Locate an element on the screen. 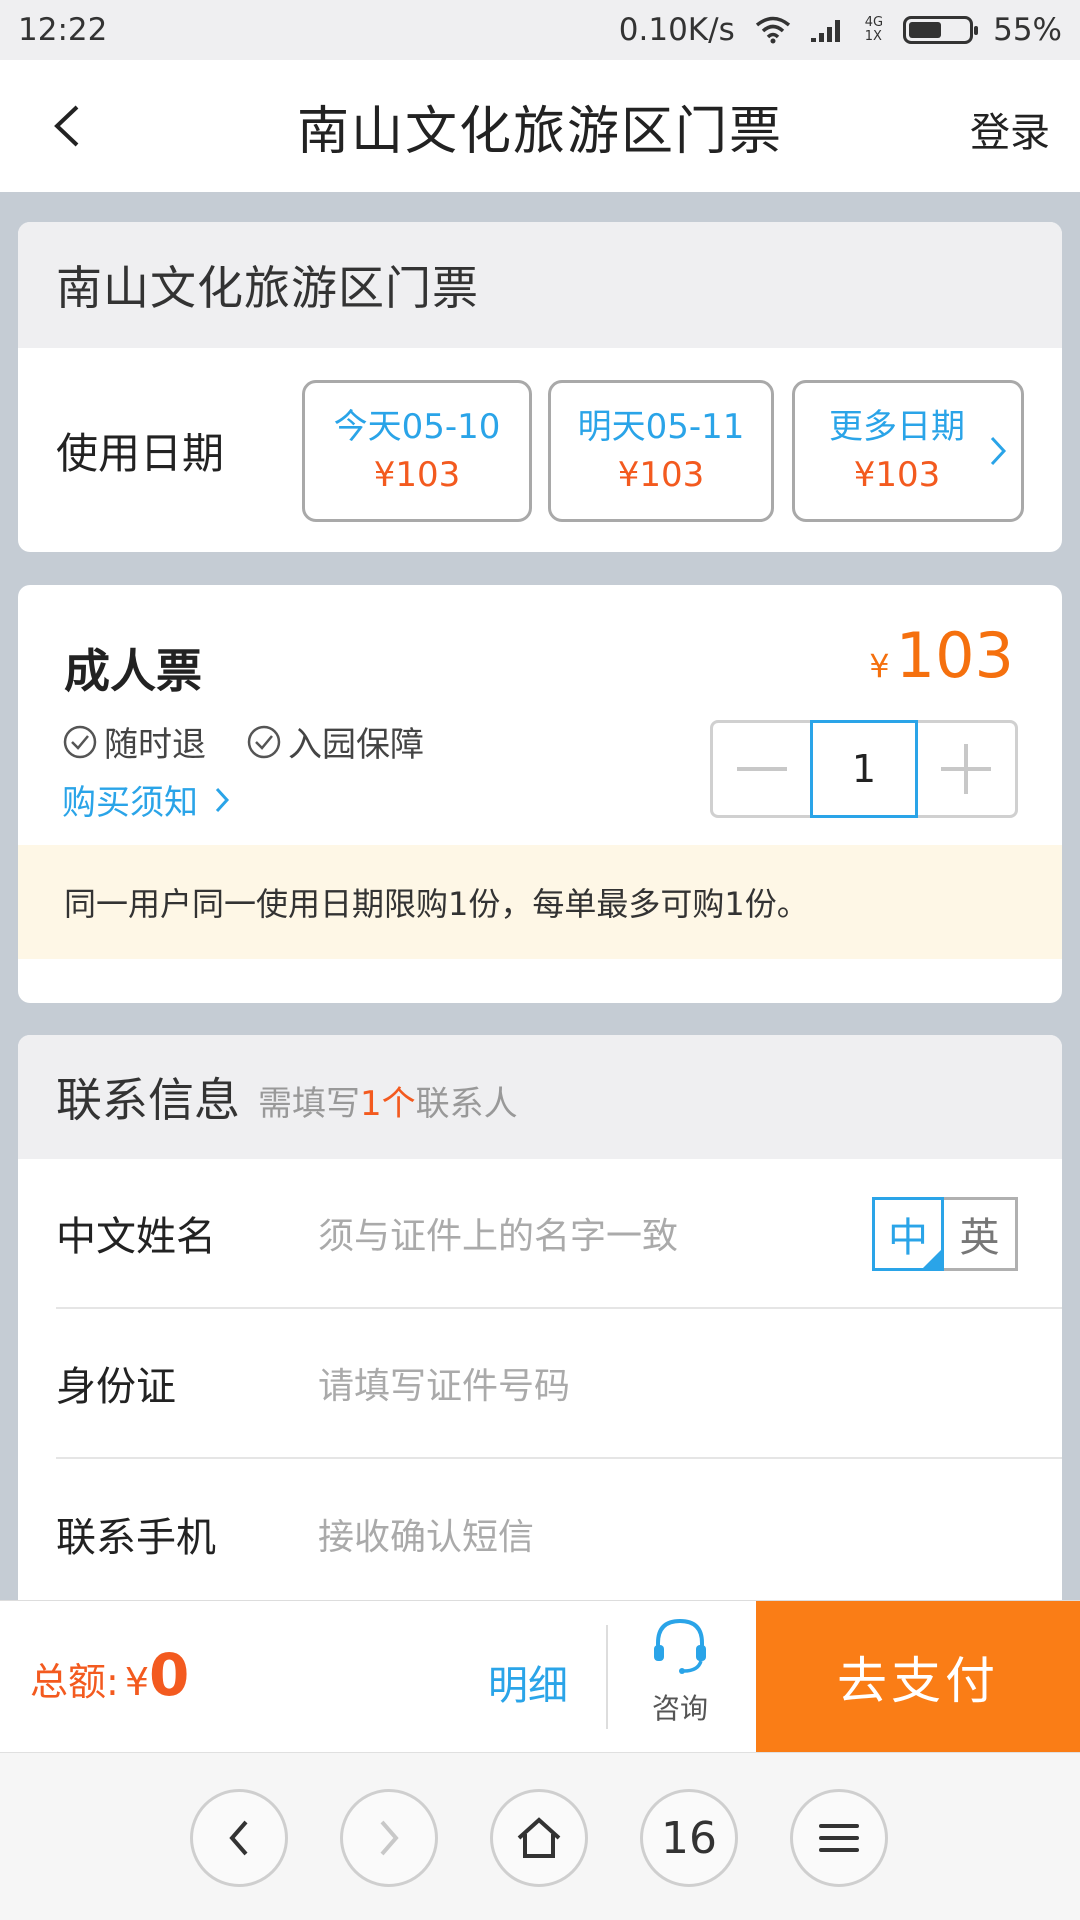  date-label: 使用日期 is located at coordinates (140, 453).